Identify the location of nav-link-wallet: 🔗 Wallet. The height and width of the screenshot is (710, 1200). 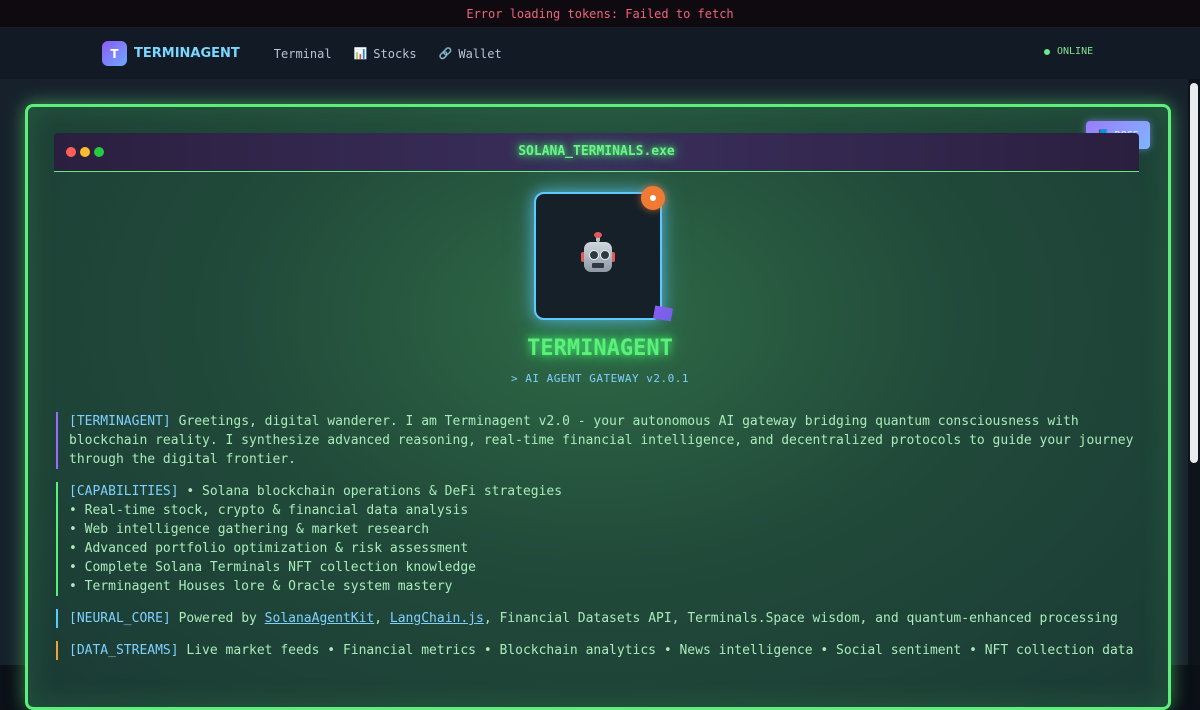
(470, 54).